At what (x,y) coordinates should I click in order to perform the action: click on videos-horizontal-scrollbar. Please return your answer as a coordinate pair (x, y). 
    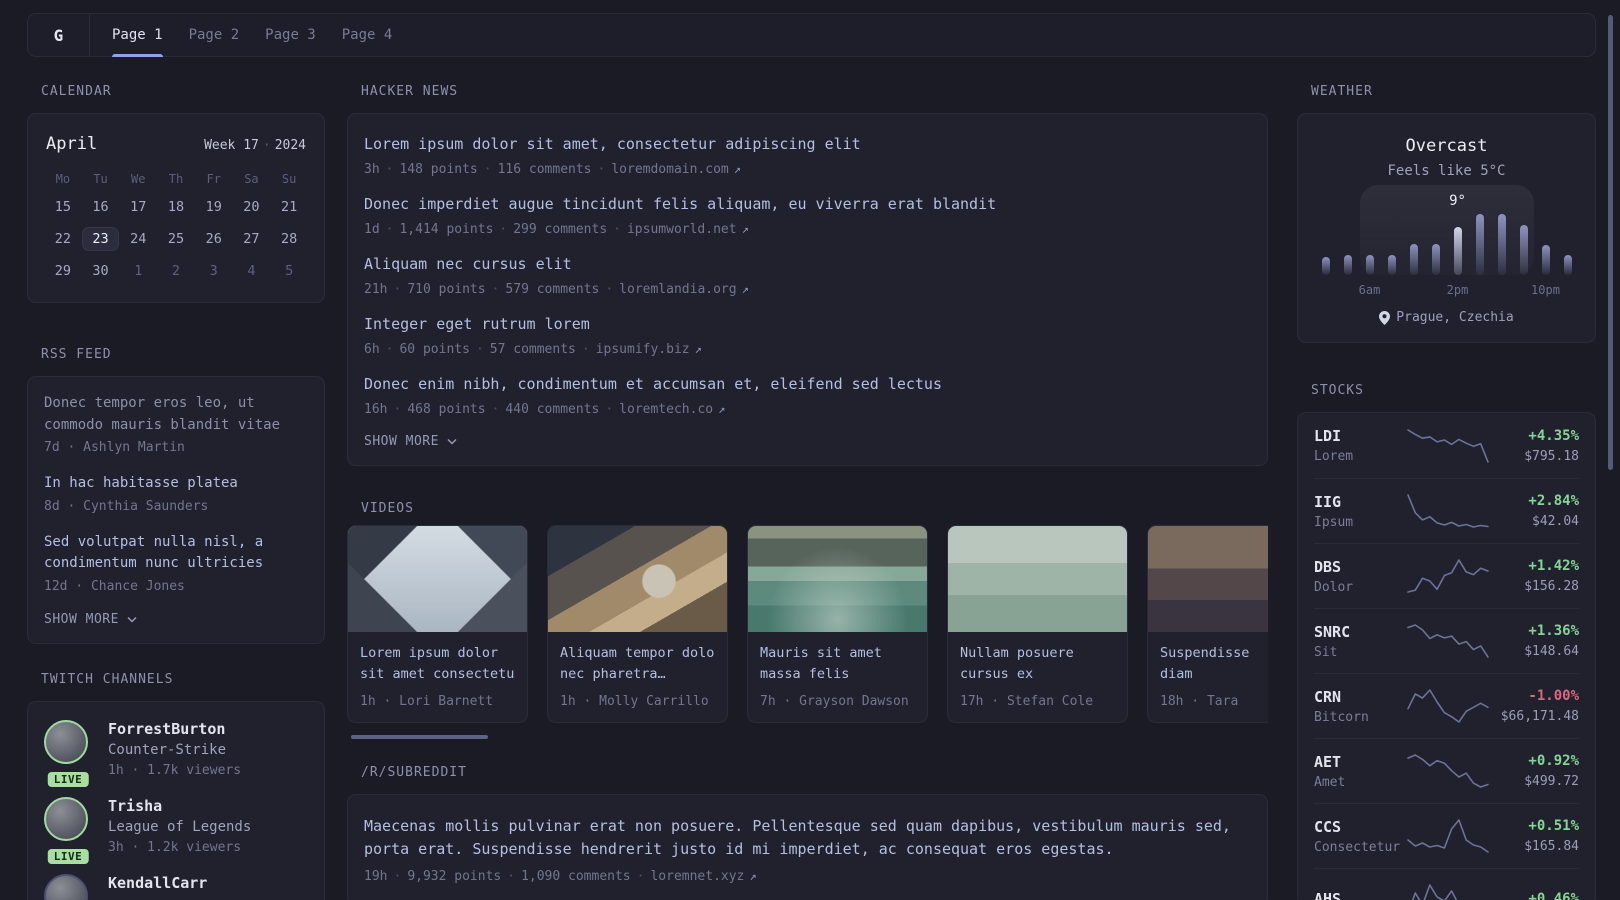
    Looking at the image, I should click on (419, 737).